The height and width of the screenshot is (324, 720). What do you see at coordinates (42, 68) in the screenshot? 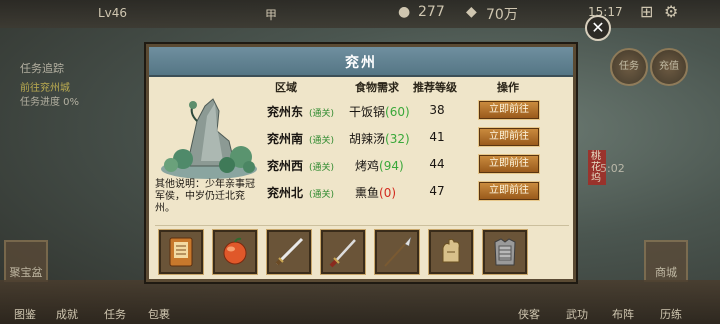
I see `quest-title: 任务追踪` at bounding box center [42, 68].